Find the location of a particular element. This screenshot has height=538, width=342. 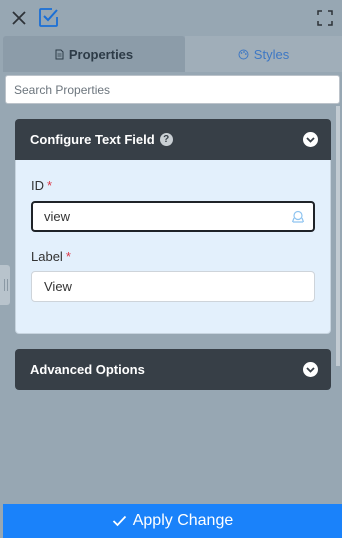

apply-change-button: Apply Change is located at coordinates (172, 521).